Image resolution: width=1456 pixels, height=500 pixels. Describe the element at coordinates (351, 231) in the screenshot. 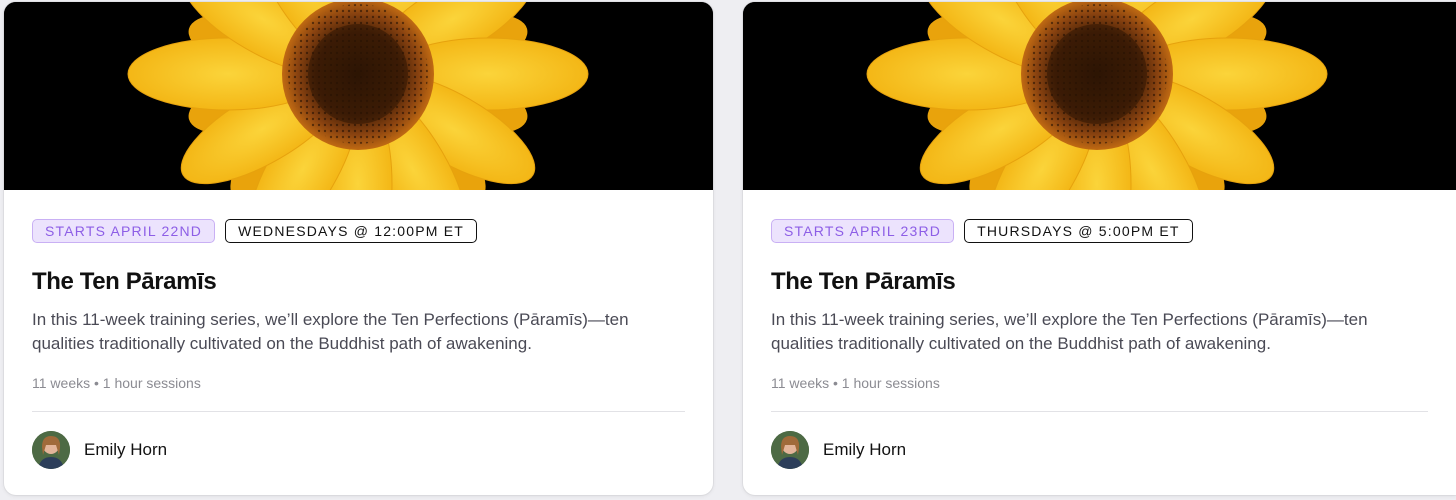

I see `schedule-badge: WEDNESDAYS @ 12:00PM ET` at that location.